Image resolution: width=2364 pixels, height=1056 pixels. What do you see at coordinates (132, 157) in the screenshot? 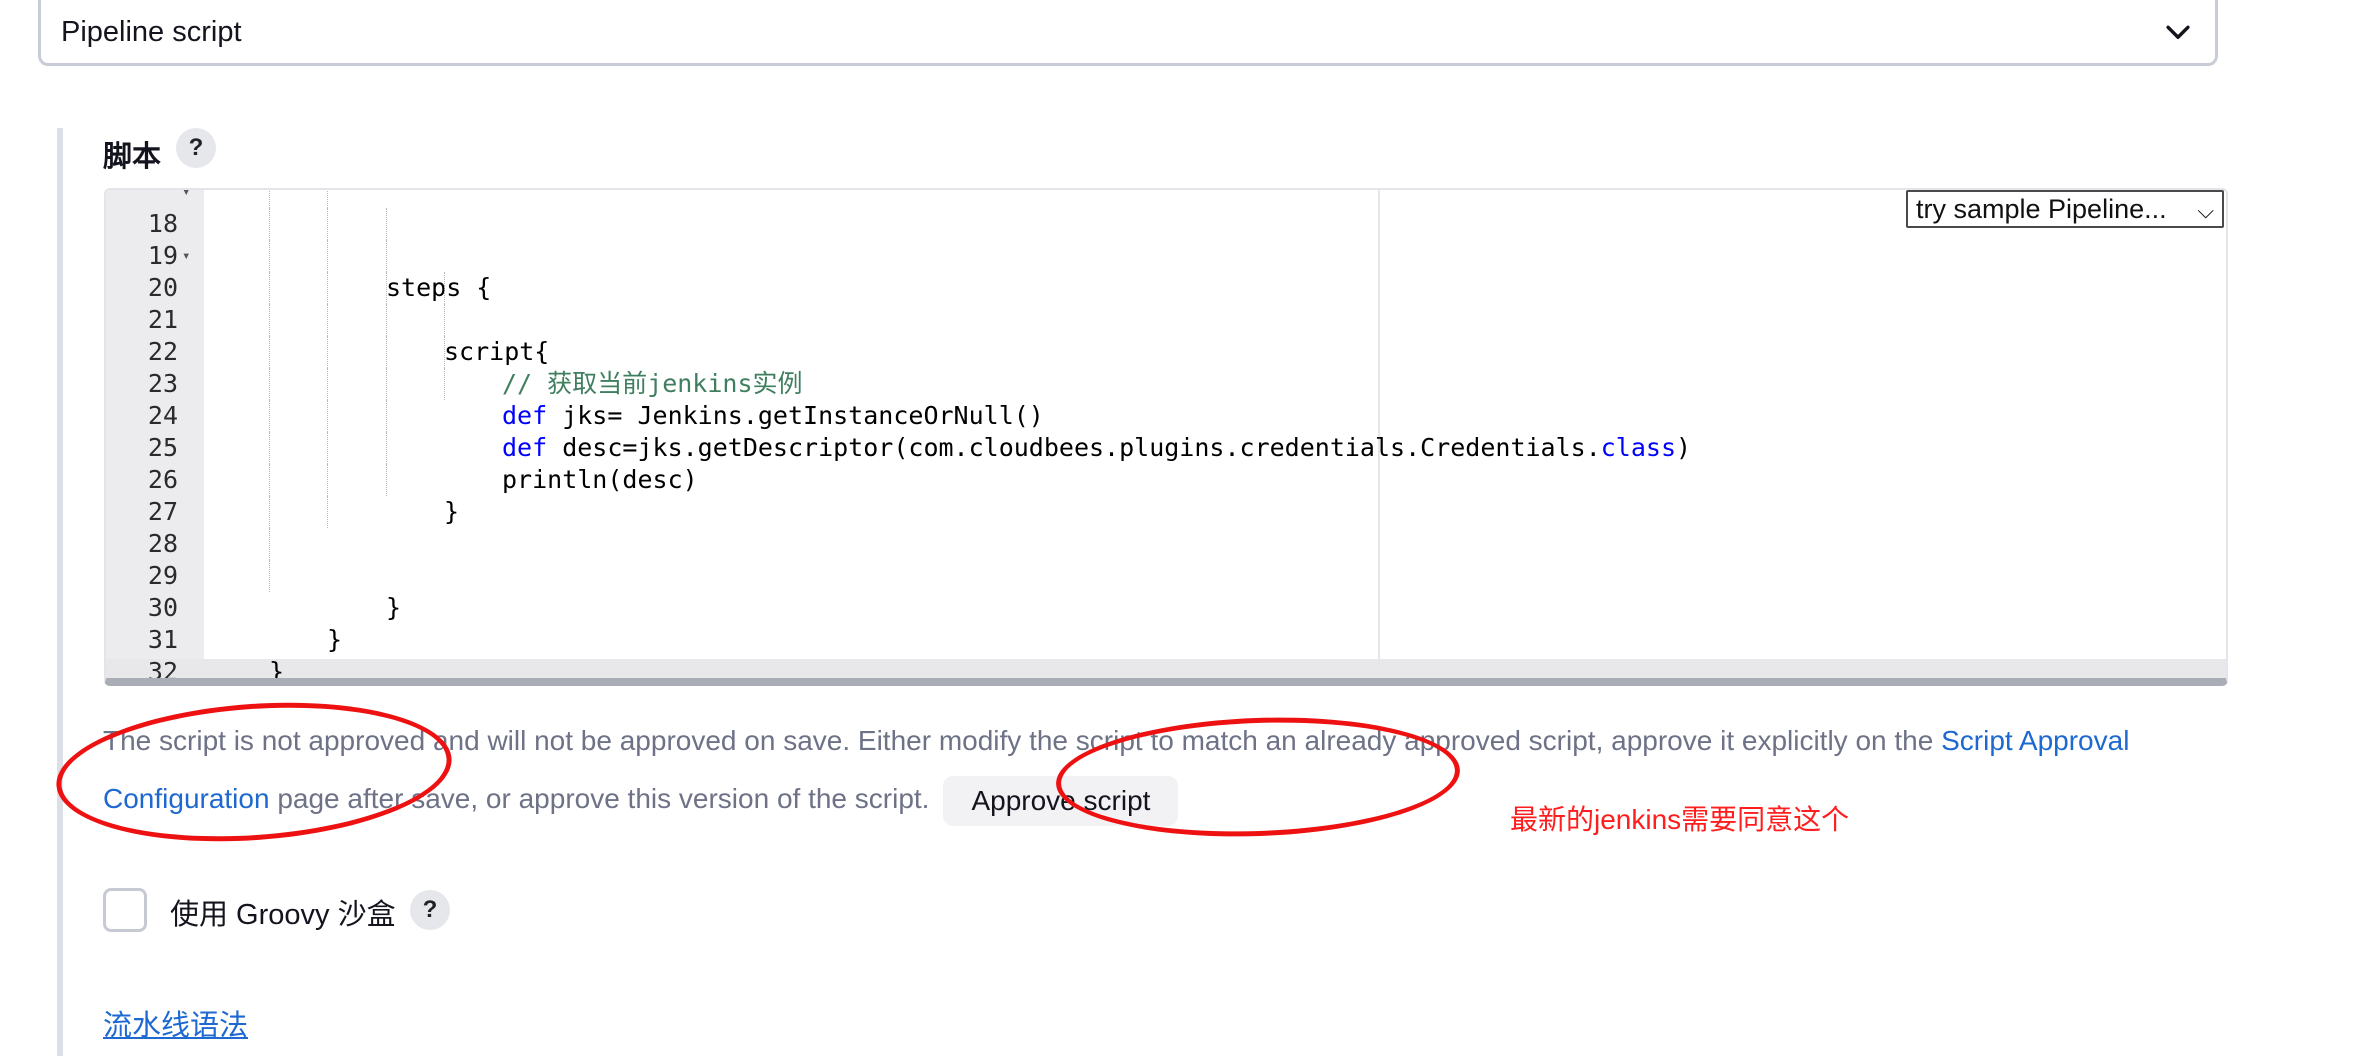
I see `script-field-label: 脚本` at bounding box center [132, 157].